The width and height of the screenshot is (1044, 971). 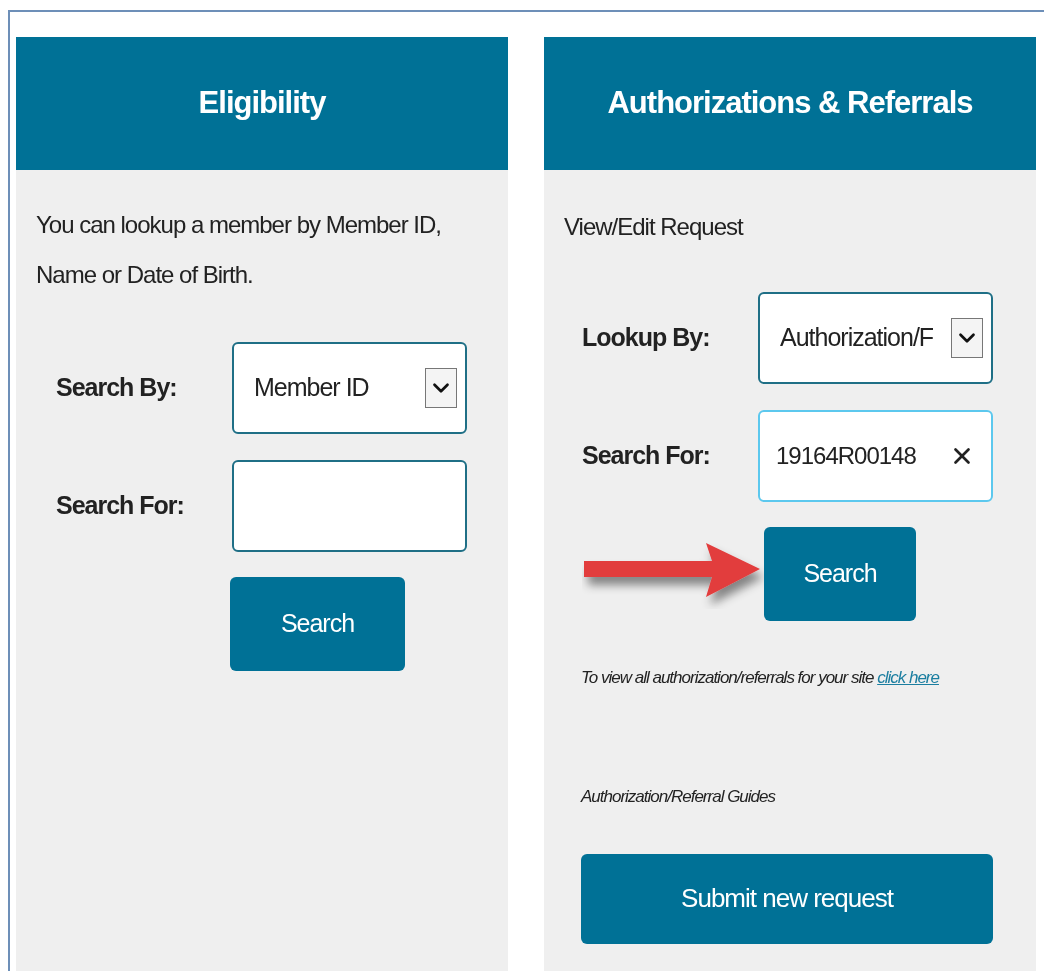 I want to click on search-field, so click(x=349, y=506).